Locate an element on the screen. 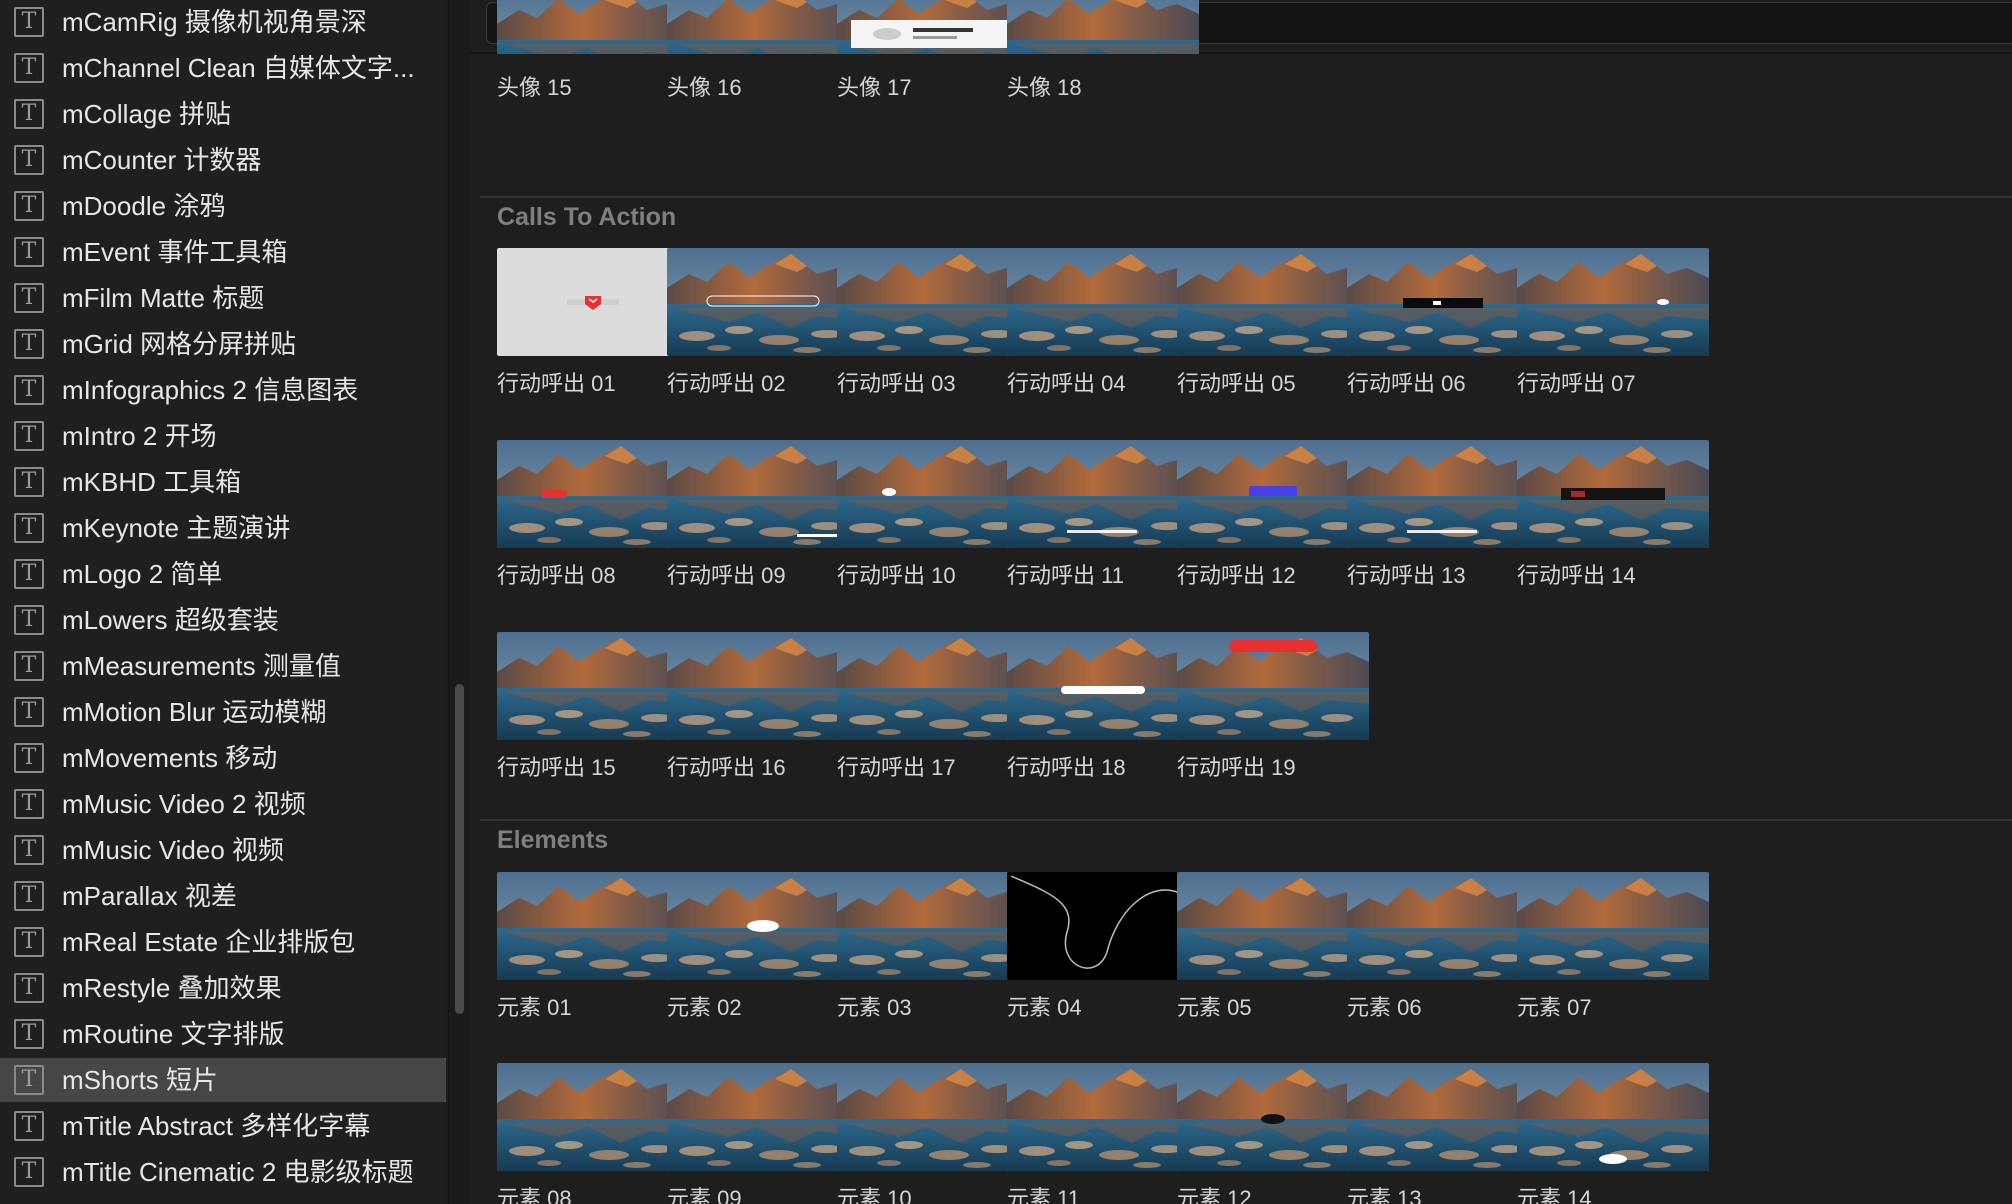 This screenshot has width=2012, height=1204. sidebar-item: TmFilm Matte 标题 is located at coordinates (223, 298).